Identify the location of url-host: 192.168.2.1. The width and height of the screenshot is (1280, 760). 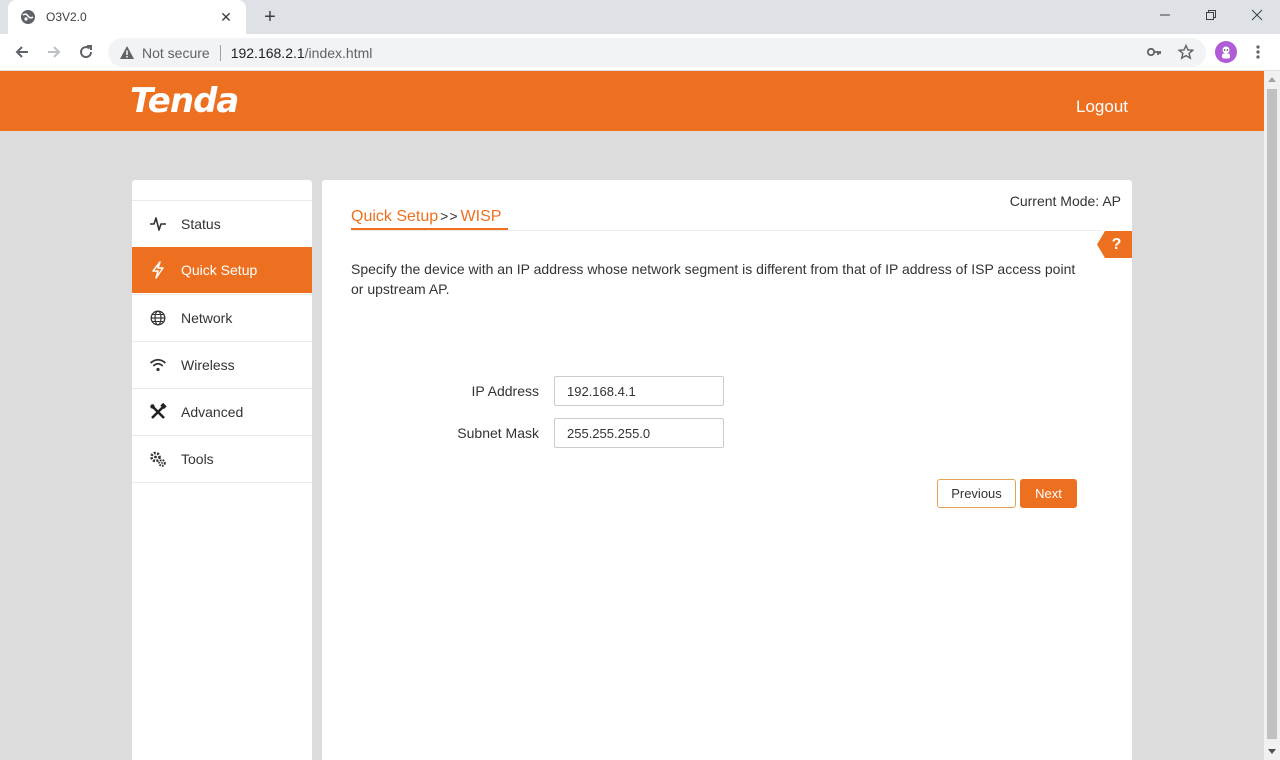
(267, 52).